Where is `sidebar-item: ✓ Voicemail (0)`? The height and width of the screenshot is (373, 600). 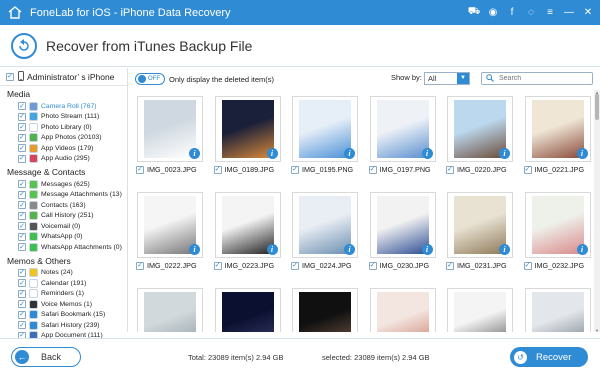 sidebar-item: ✓ Voicemail (0) is located at coordinates (63, 226).